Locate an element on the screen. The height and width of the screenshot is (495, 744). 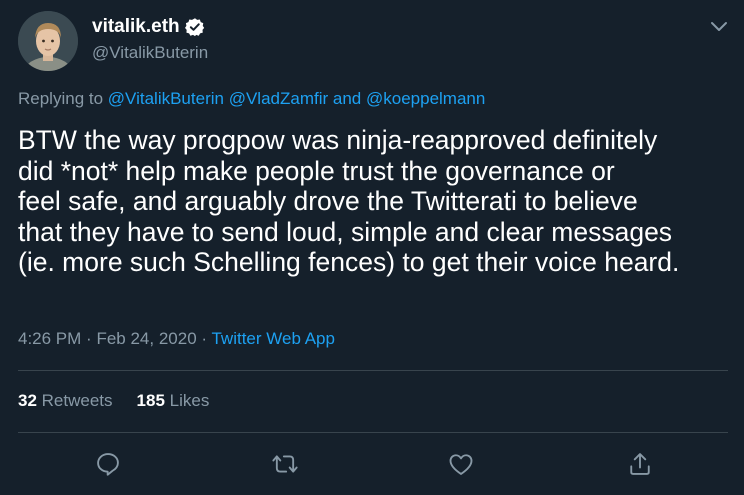
tweet-stats: 32 Retweets 185 Likes is located at coordinates (113, 401).